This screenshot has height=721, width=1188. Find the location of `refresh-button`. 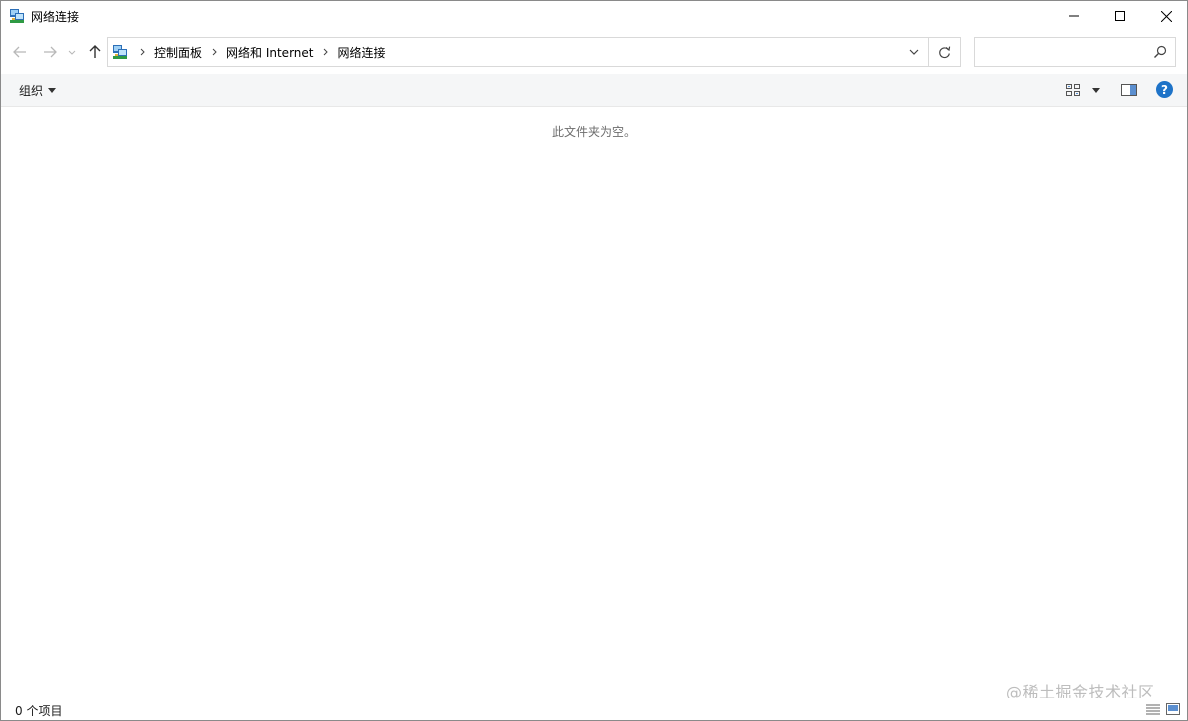

refresh-button is located at coordinates (944, 52).